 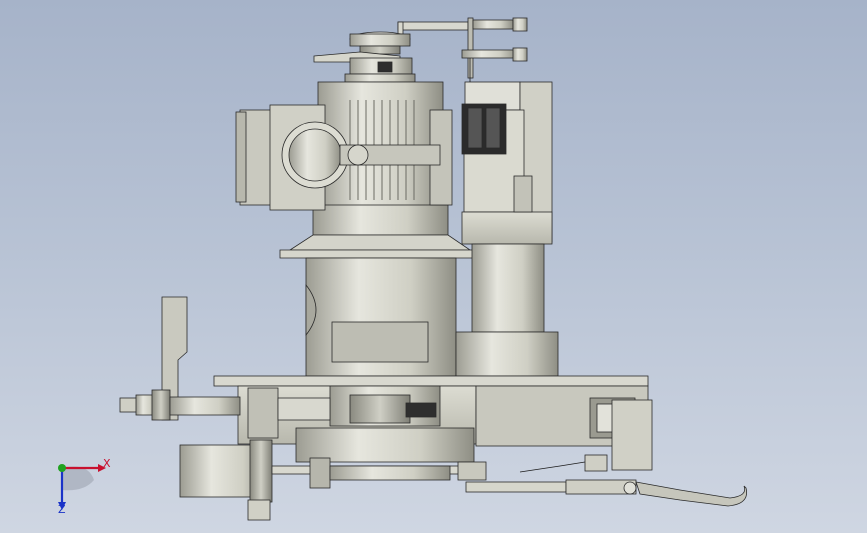 I want to click on y-axis-dot, so click(x=62, y=468).